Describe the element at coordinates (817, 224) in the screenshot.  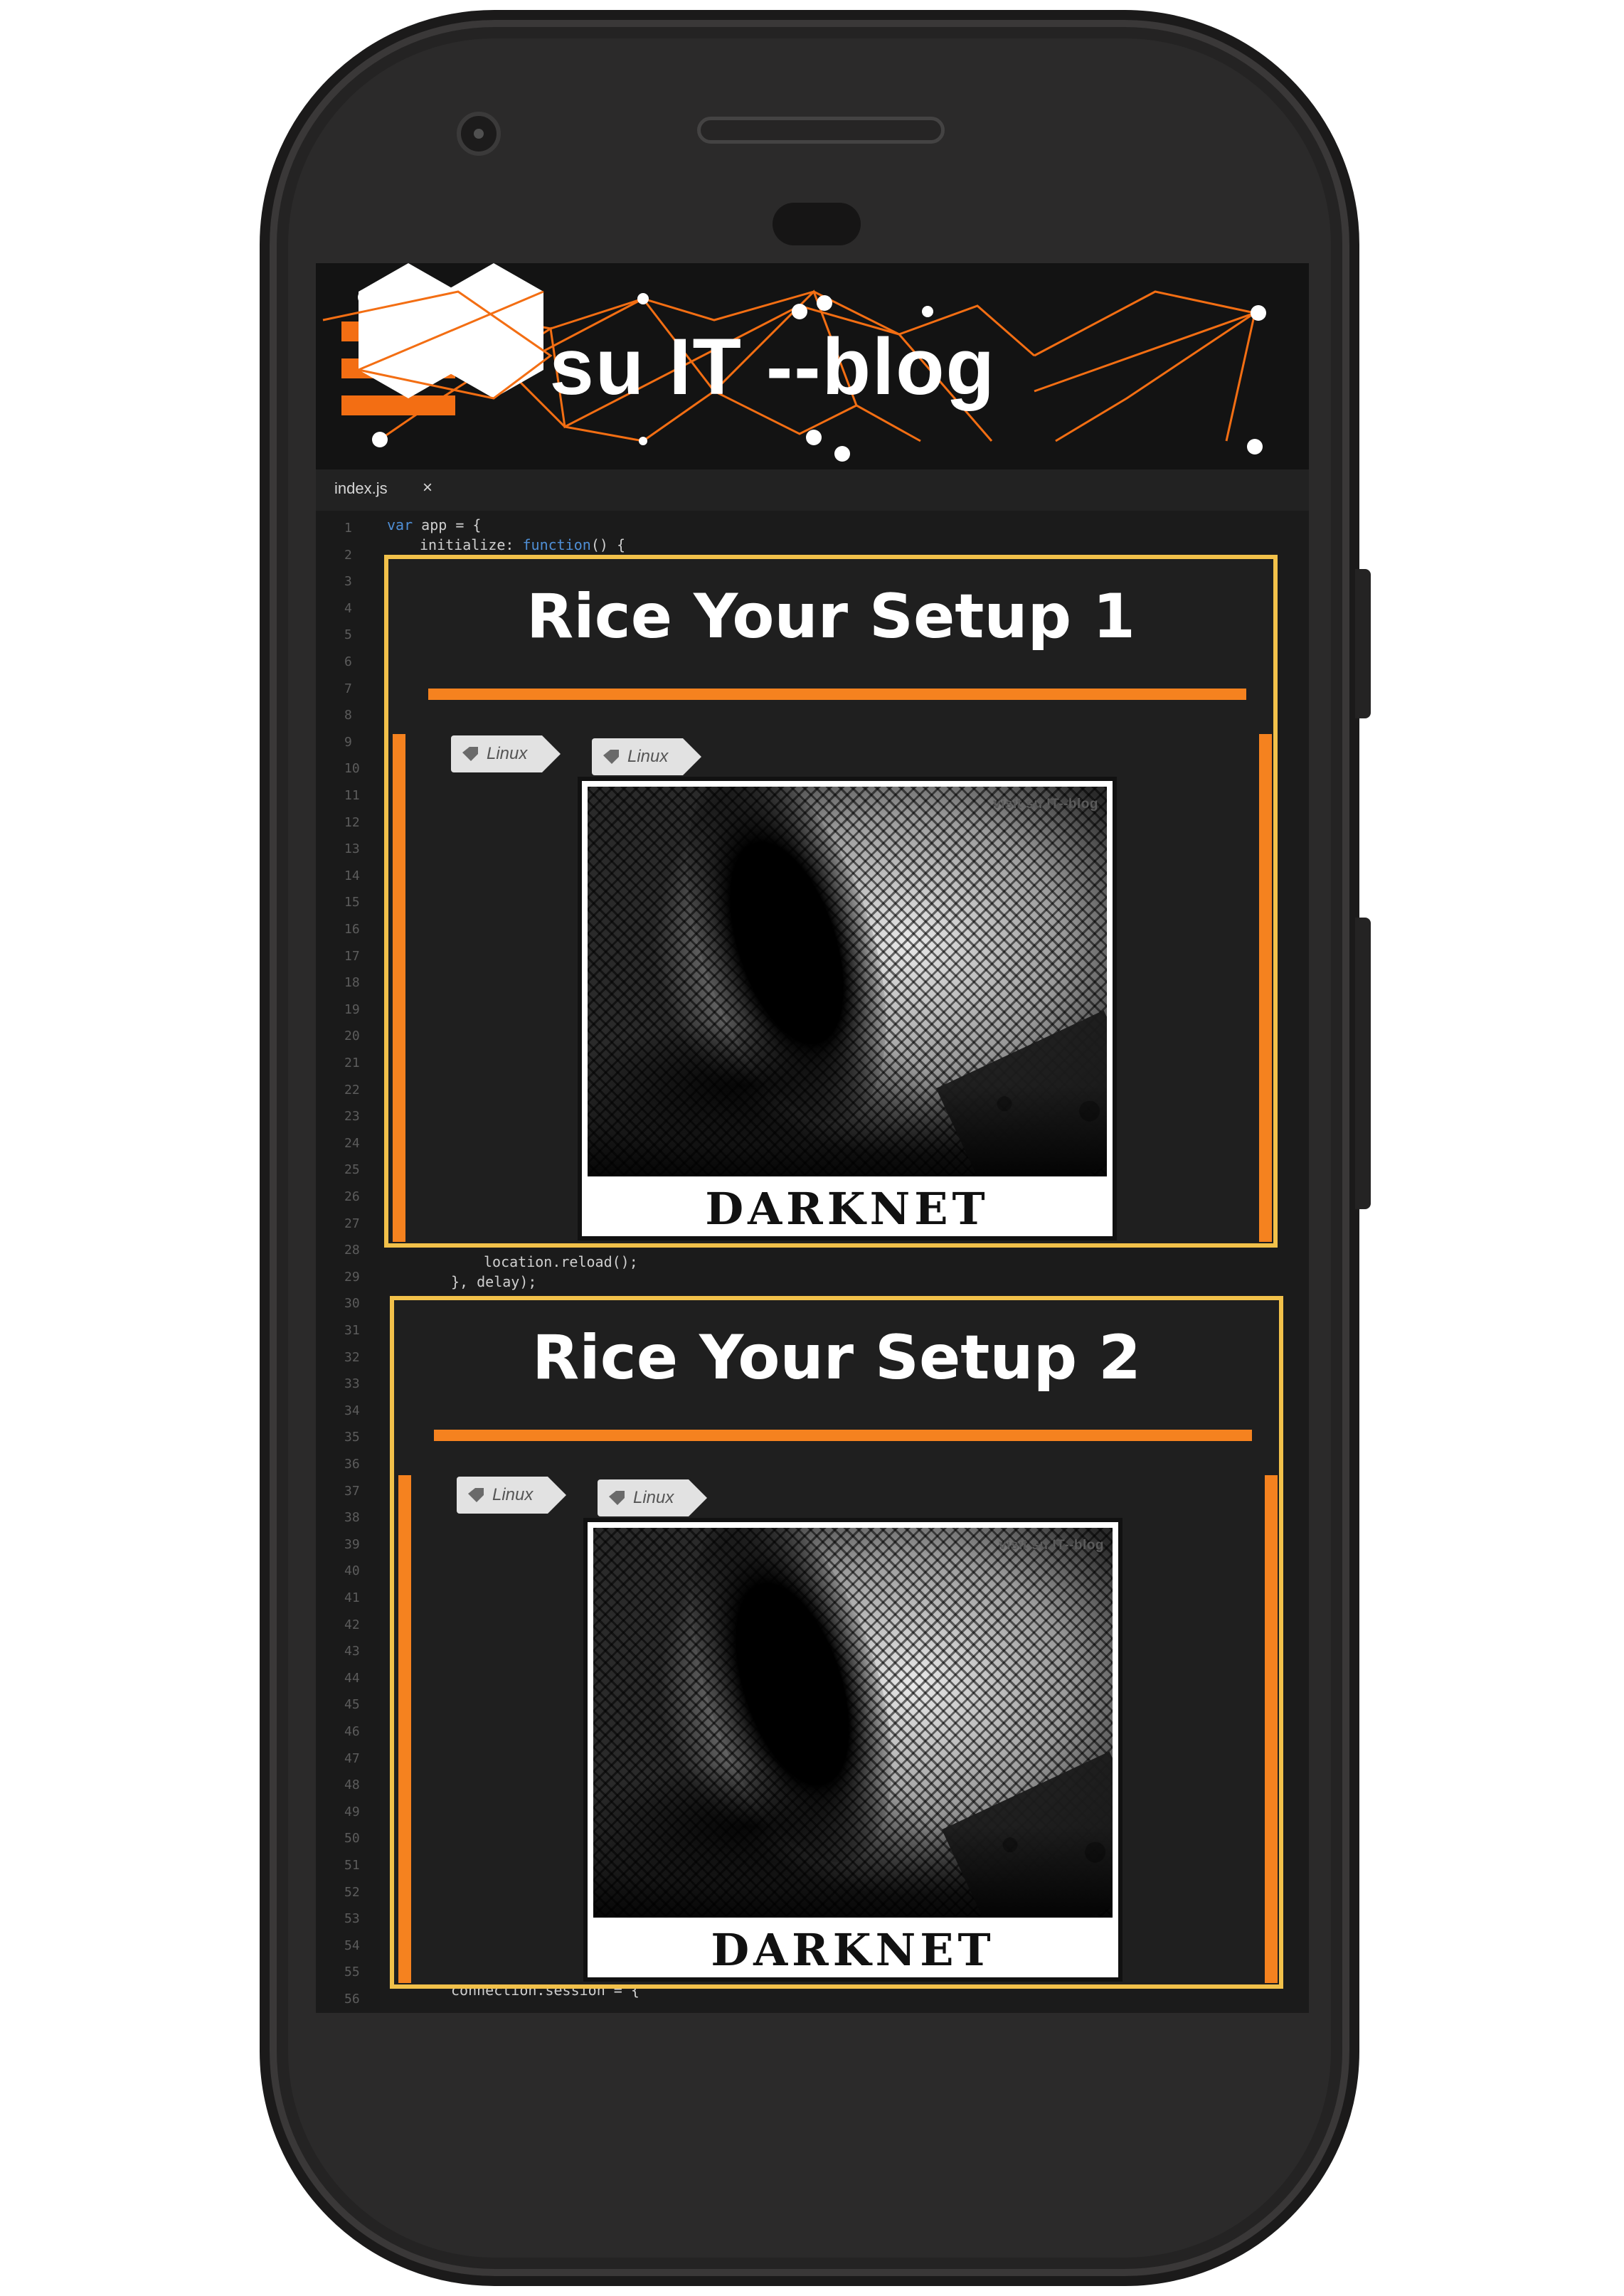
I see `proximity-sensor` at that location.